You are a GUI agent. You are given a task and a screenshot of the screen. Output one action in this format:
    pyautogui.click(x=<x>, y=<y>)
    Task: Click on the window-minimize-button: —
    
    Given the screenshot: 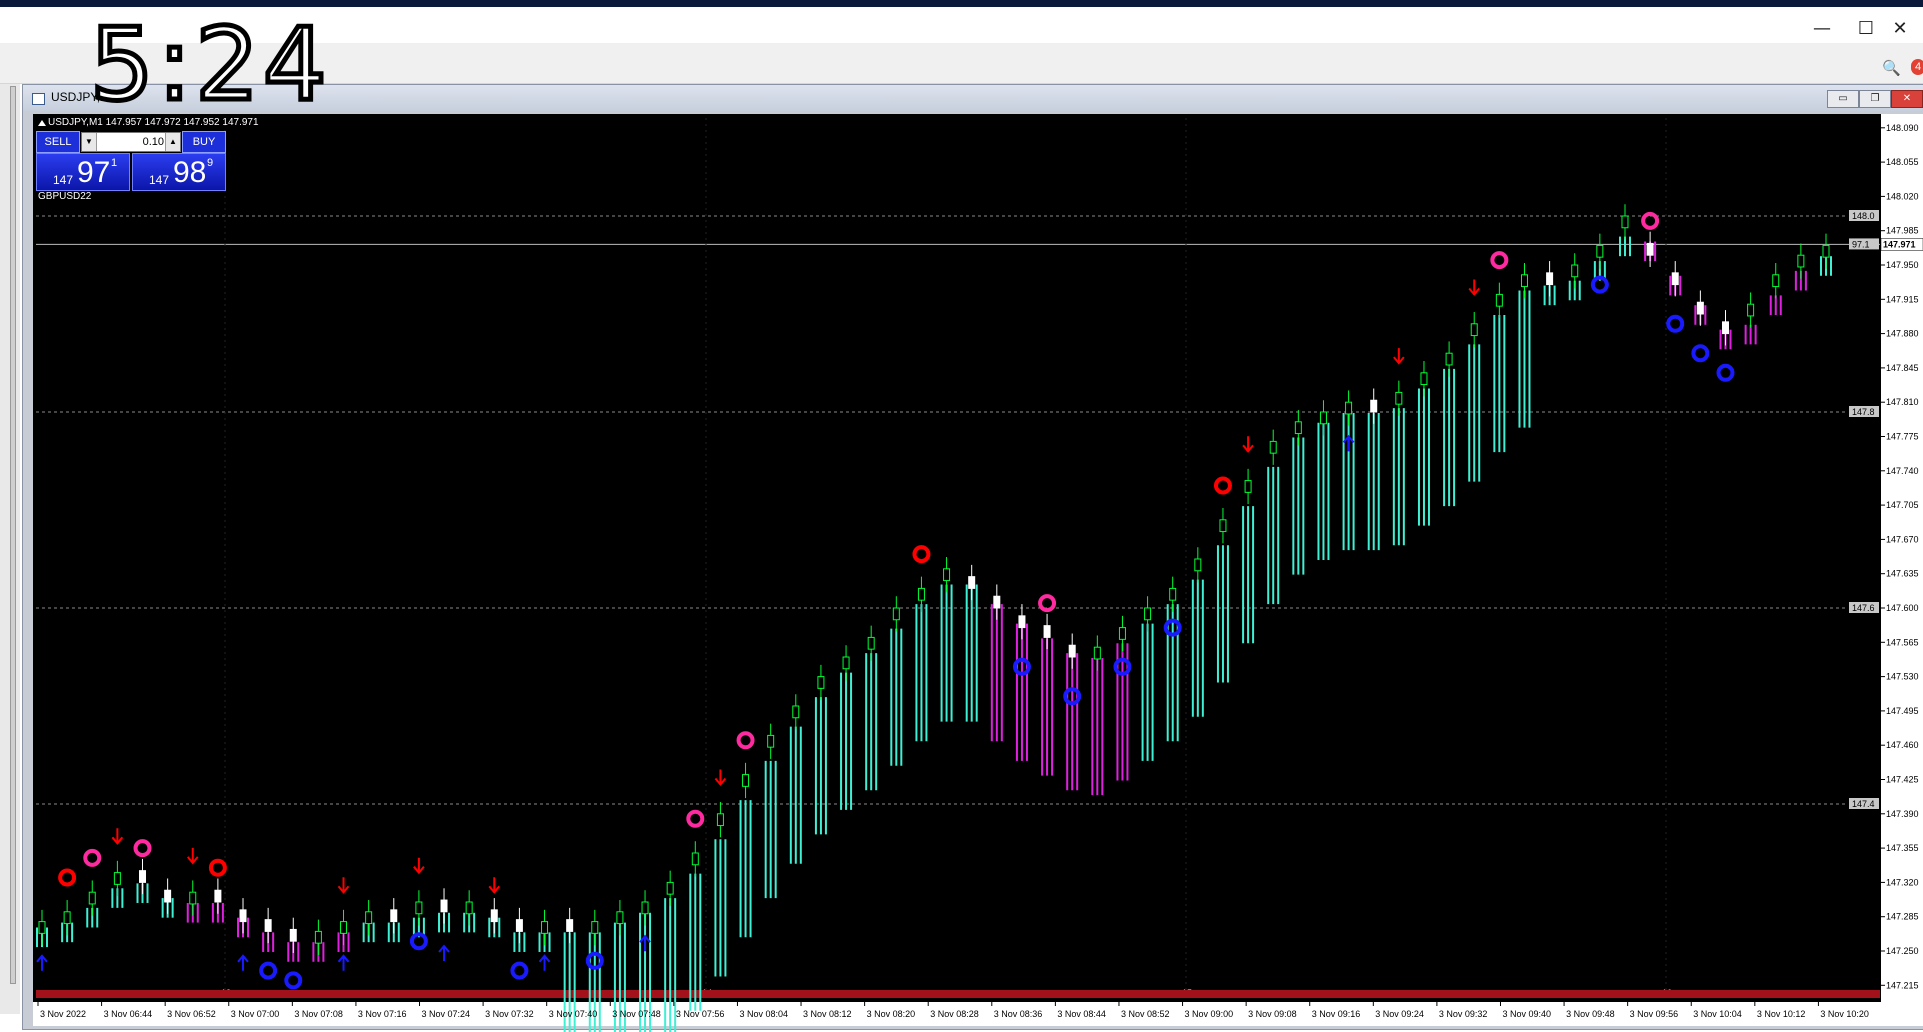 What is the action you would take?
    pyautogui.click(x=1822, y=29)
    